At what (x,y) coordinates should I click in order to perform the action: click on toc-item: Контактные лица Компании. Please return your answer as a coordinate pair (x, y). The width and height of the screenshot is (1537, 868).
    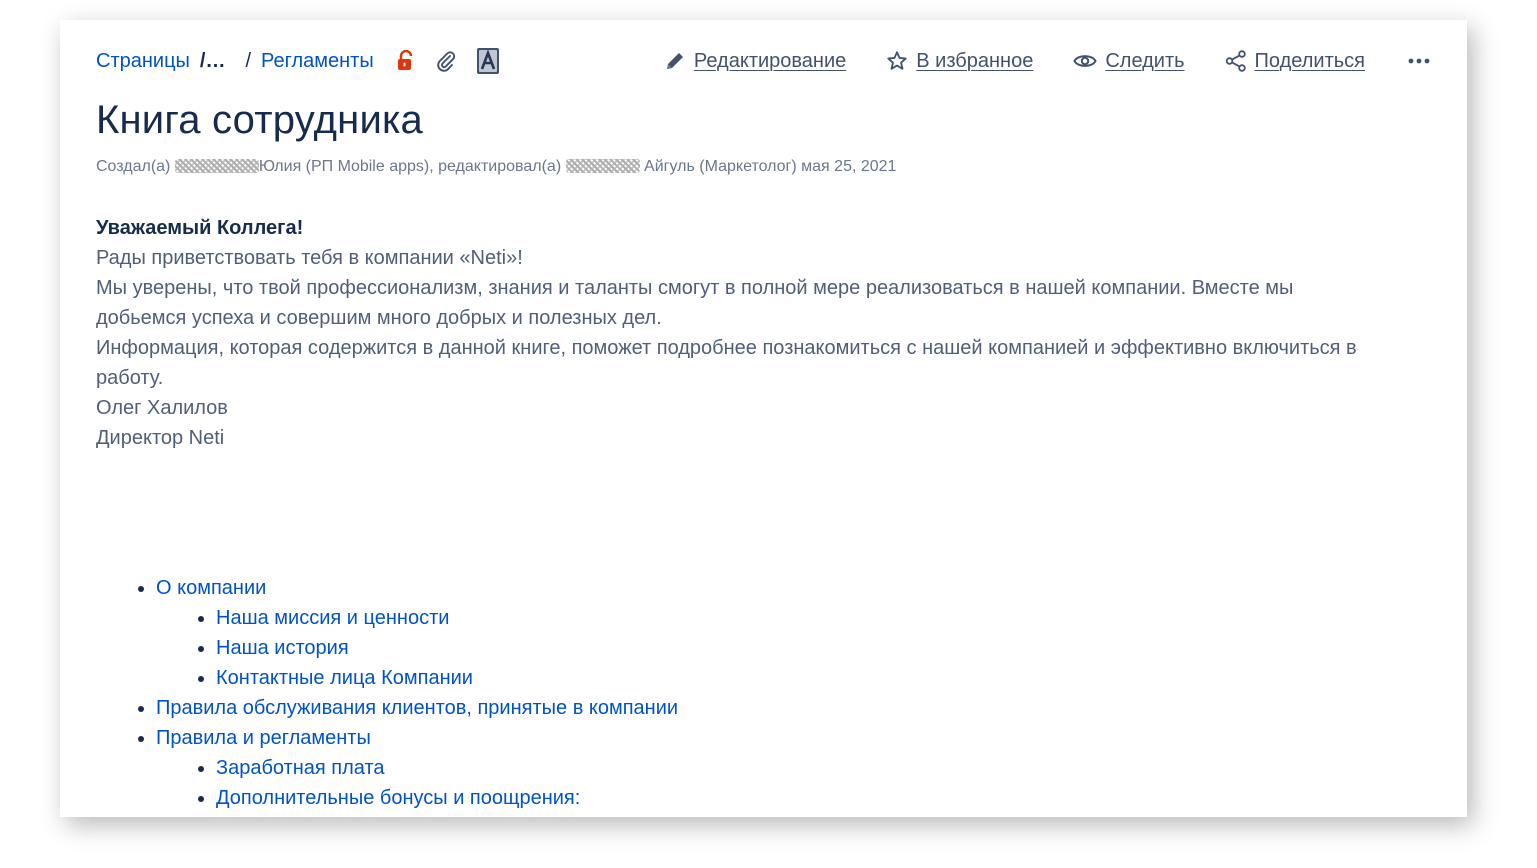
    Looking at the image, I should click on (447, 678).